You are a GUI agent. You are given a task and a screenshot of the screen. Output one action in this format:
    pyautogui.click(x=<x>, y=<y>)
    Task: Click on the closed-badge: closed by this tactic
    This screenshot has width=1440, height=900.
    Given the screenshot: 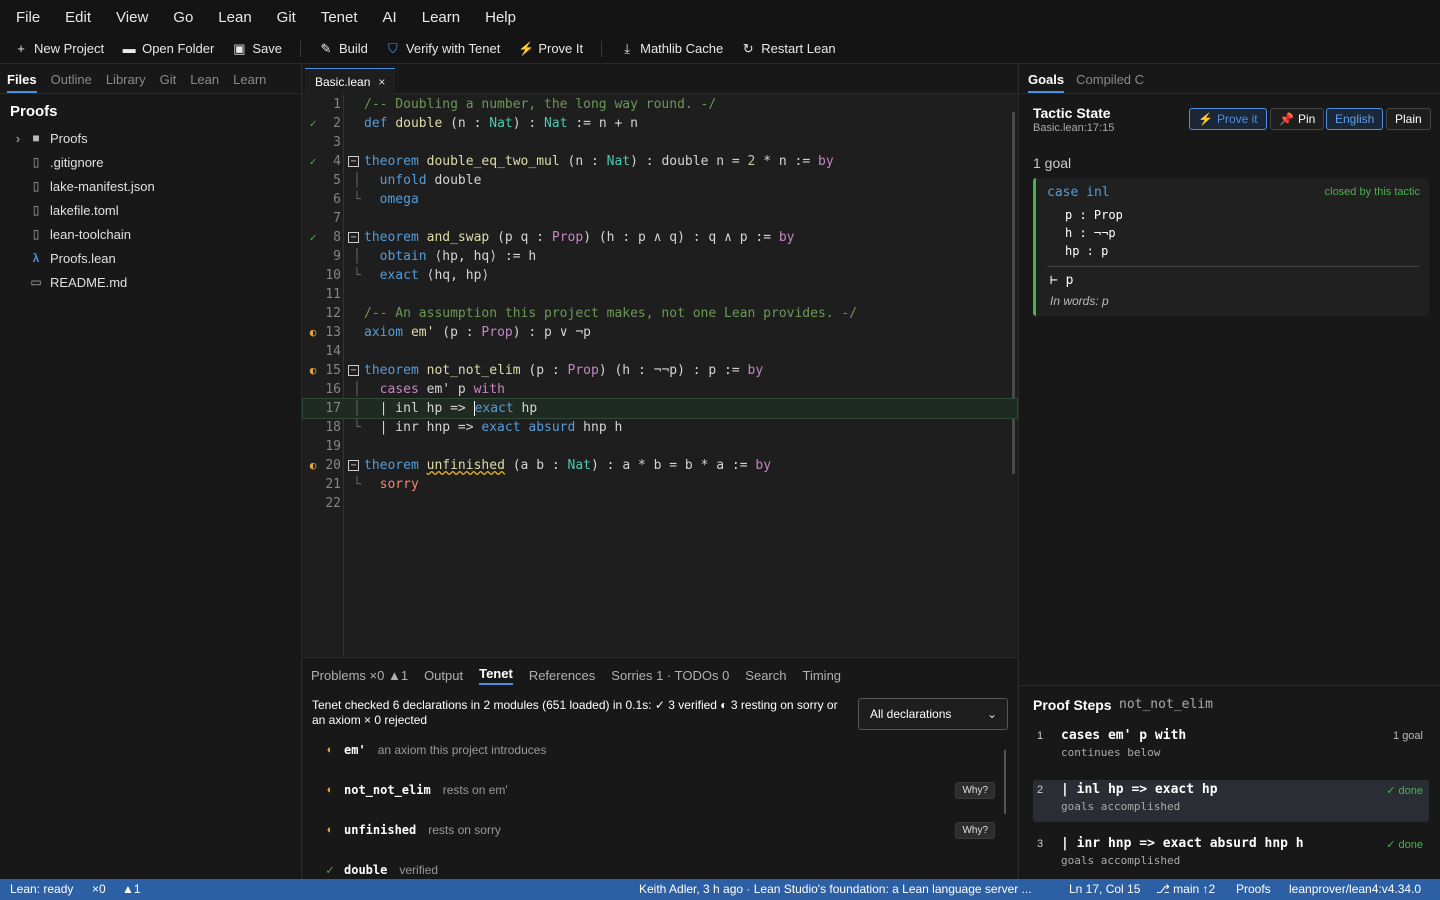 What is the action you would take?
    pyautogui.click(x=1372, y=192)
    